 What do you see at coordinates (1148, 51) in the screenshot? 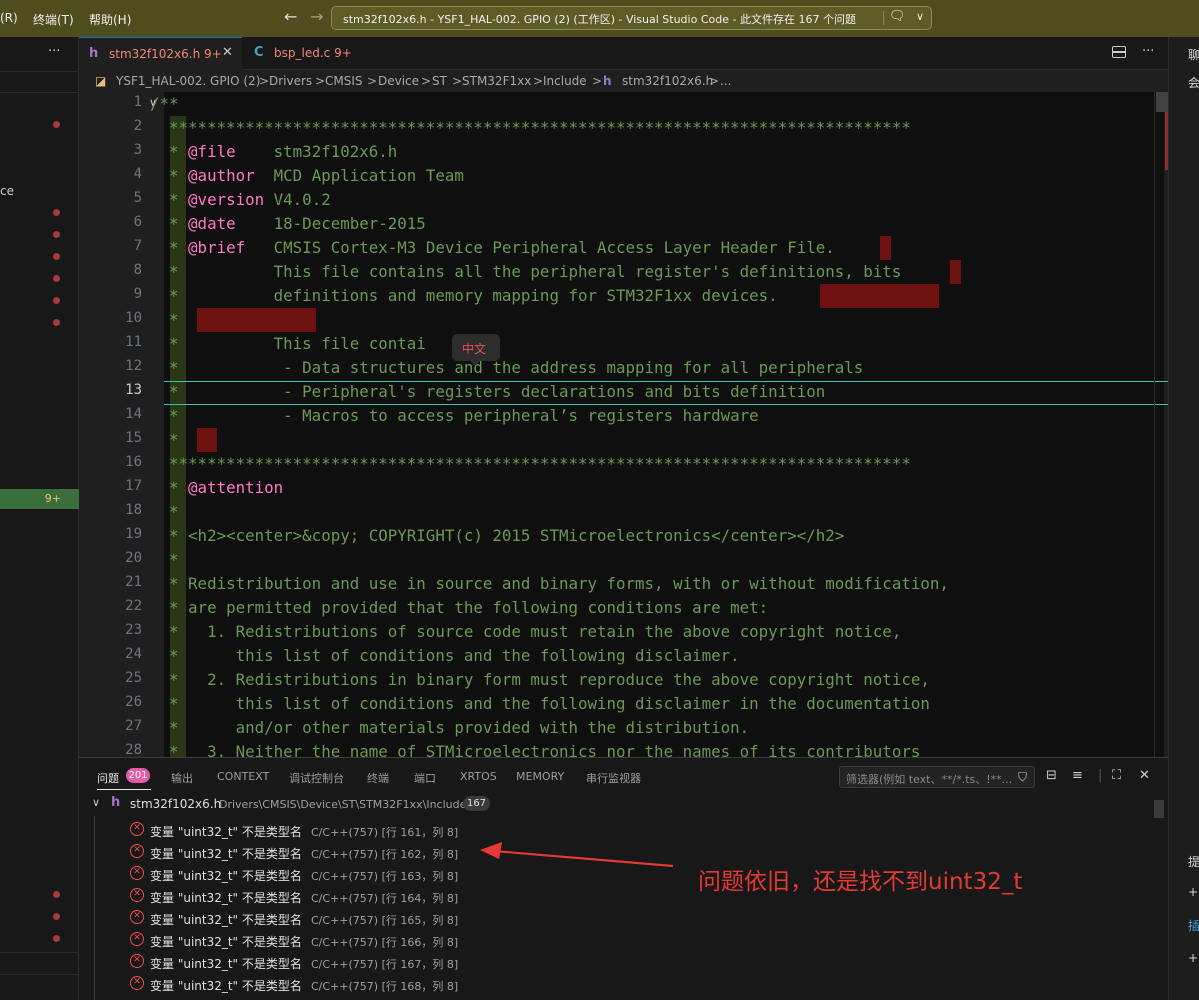
I see `more-actions-icon: ···` at bounding box center [1148, 51].